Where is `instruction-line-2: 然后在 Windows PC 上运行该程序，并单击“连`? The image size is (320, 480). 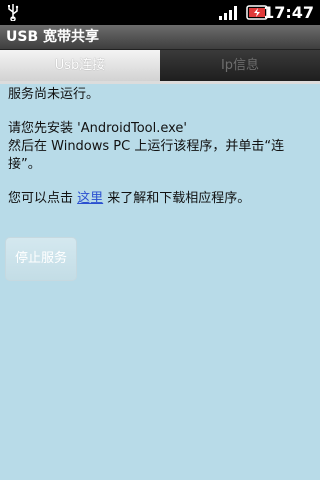
instruction-line-2: 然后在 Windows PC 上运行该程序，并单击“连 is located at coordinates (146, 146).